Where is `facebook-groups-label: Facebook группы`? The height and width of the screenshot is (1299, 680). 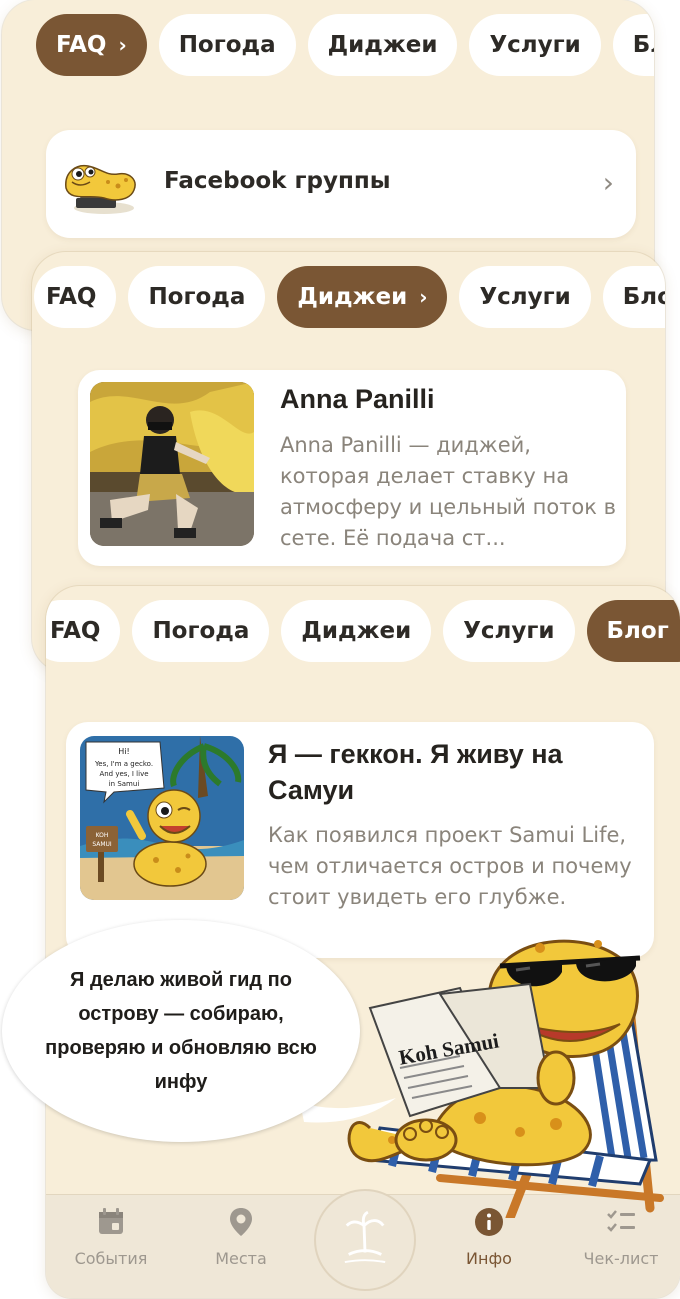 facebook-groups-label: Facebook группы is located at coordinates (277, 181).